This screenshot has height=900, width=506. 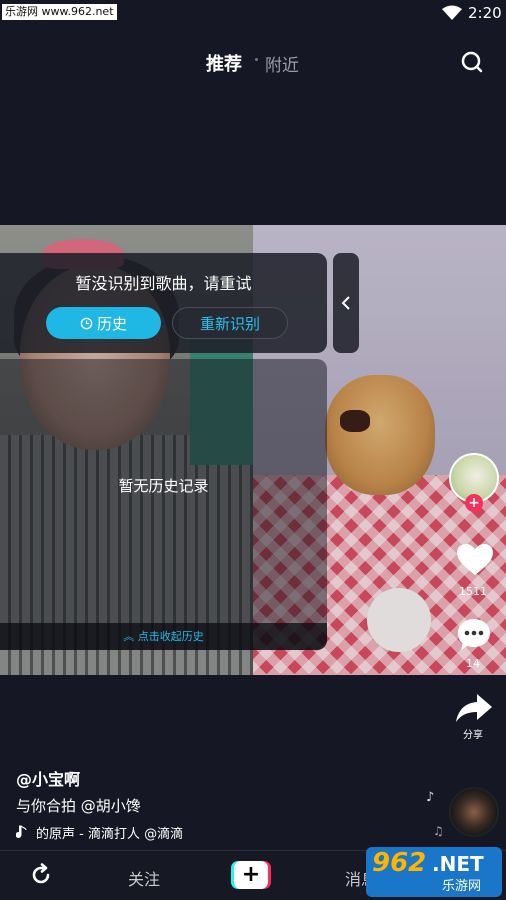 I want to click on music-note-icon, so click(x=21, y=831).